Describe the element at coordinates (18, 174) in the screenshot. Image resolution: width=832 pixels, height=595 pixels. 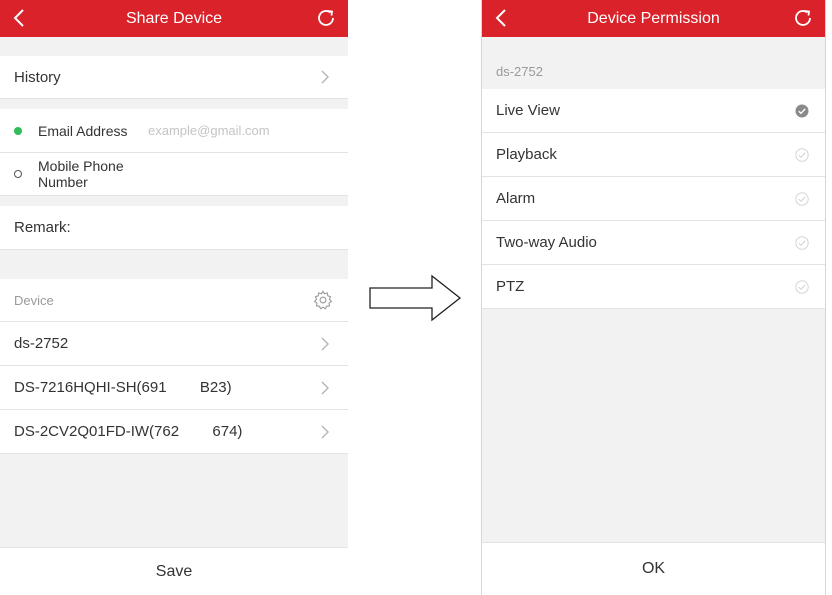
I see `phone-radio` at that location.